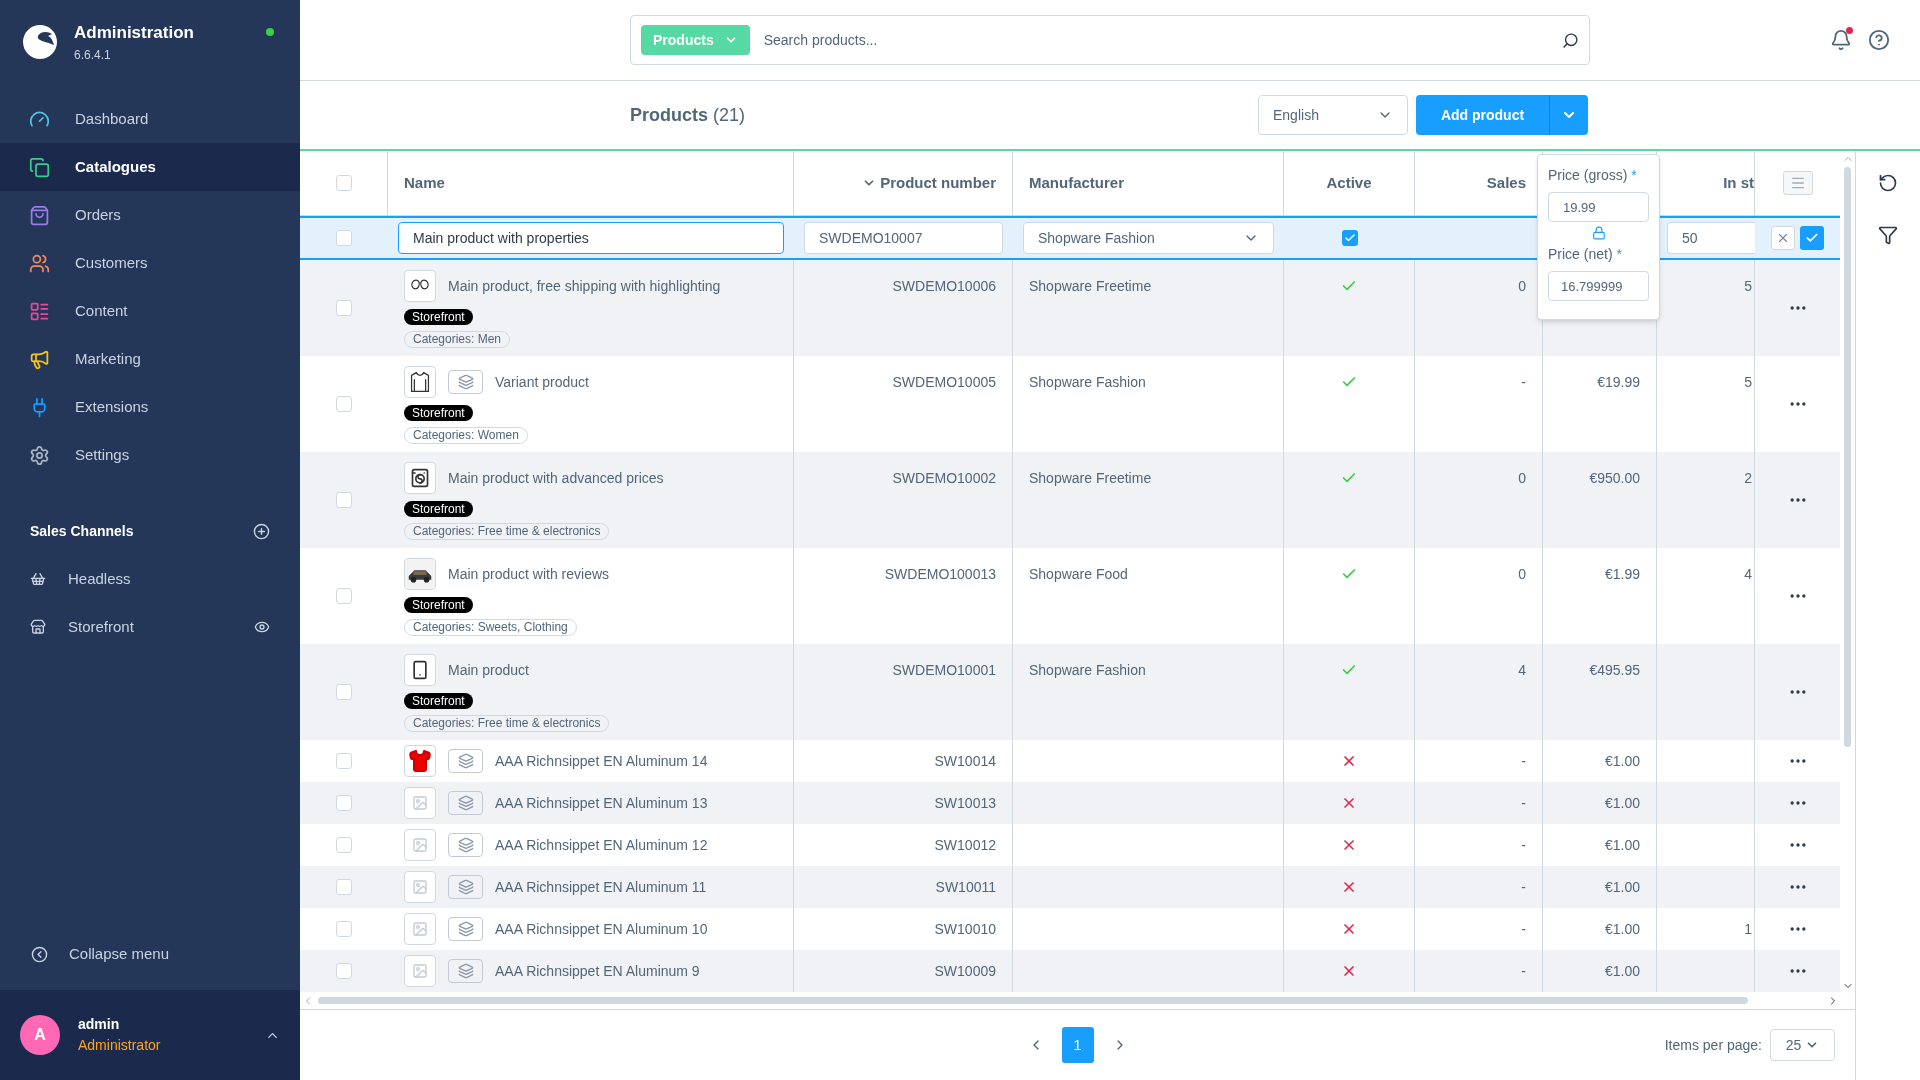 This screenshot has height=1080, width=1920. What do you see at coordinates (529, 574) in the screenshot?
I see `product-name: Main product with reviews` at bounding box center [529, 574].